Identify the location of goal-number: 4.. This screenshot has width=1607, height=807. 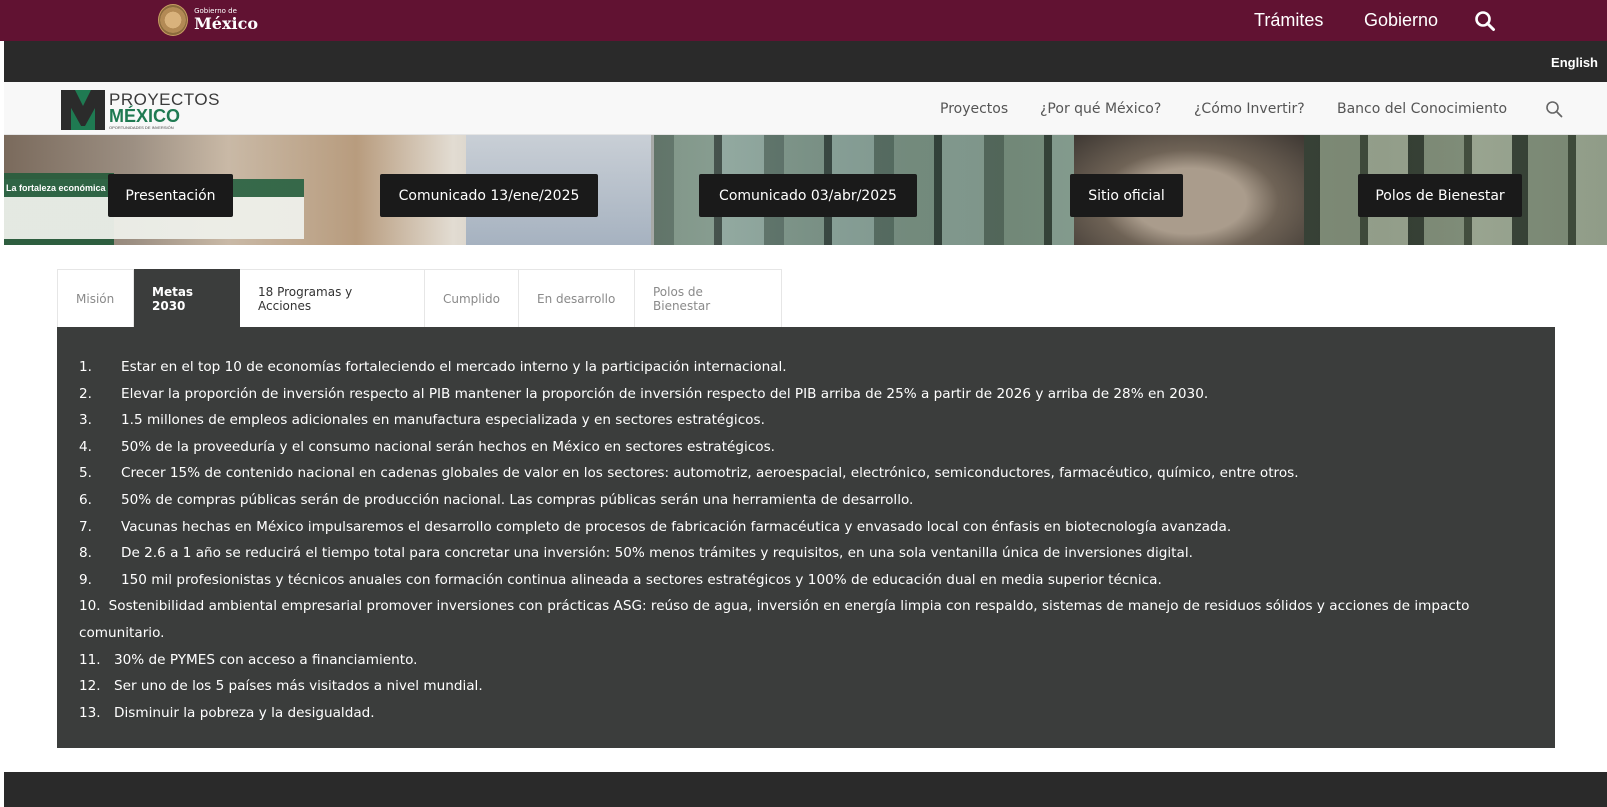
(85, 446).